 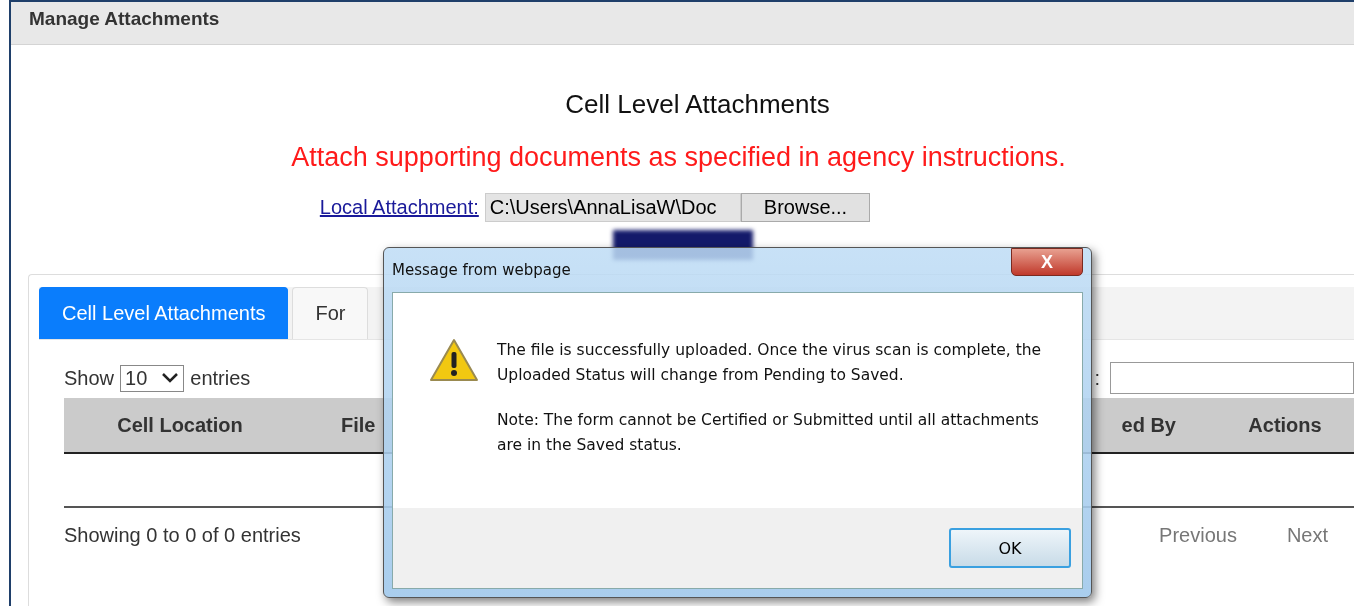 I want to click on column-header: Cell Location, so click(x=180, y=425).